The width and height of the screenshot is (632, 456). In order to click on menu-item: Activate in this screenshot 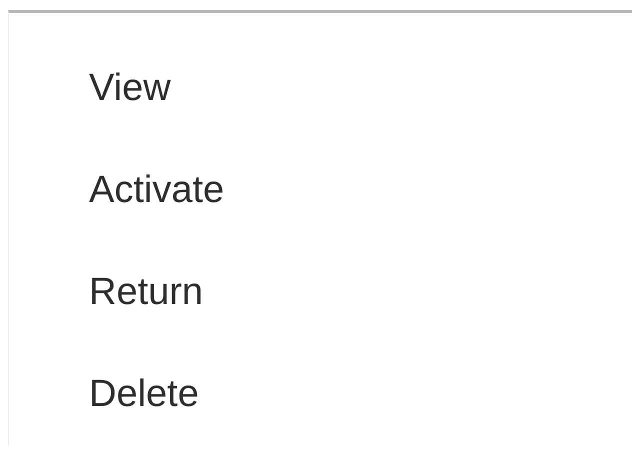, I will do `click(156, 190)`.